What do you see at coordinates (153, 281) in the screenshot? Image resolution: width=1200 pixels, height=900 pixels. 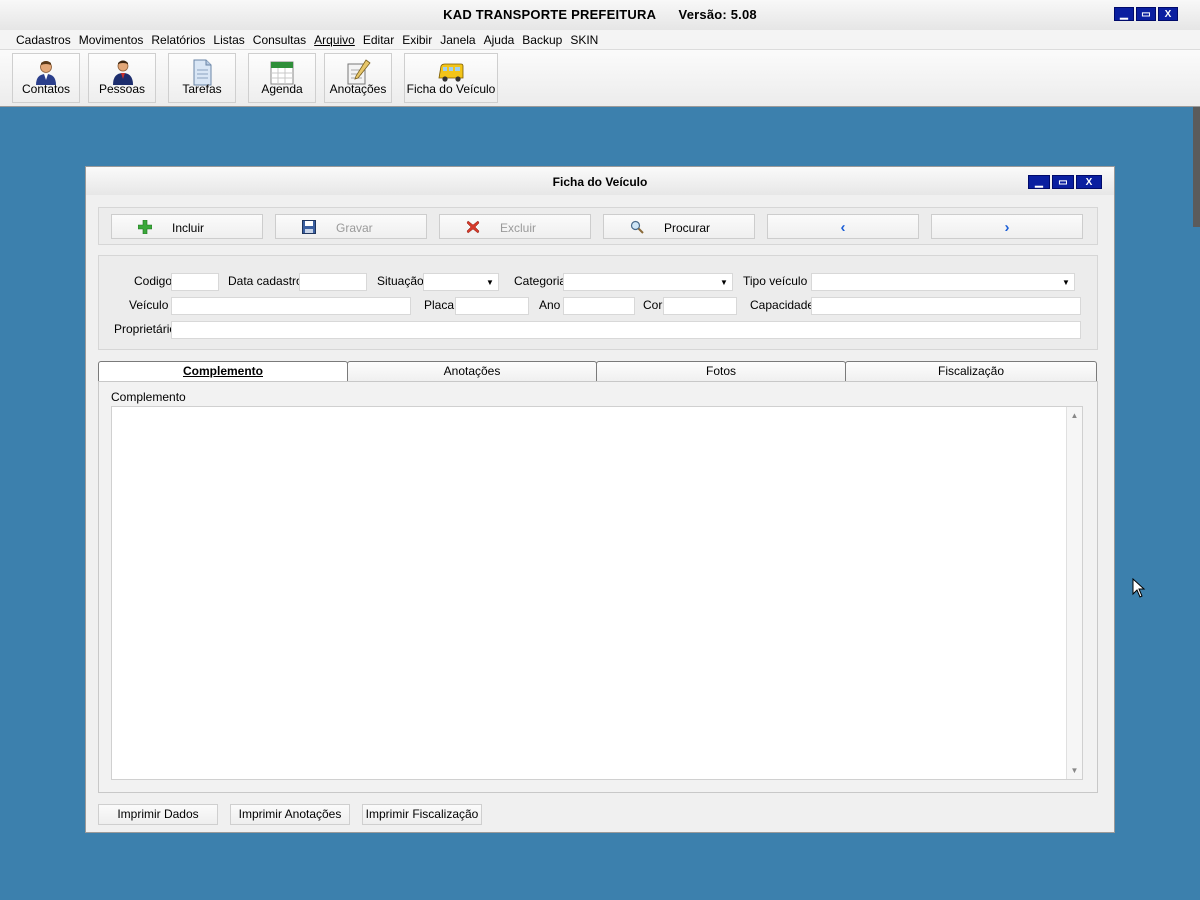 I see `codigo-label: Codigo` at bounding box center [153, 281].